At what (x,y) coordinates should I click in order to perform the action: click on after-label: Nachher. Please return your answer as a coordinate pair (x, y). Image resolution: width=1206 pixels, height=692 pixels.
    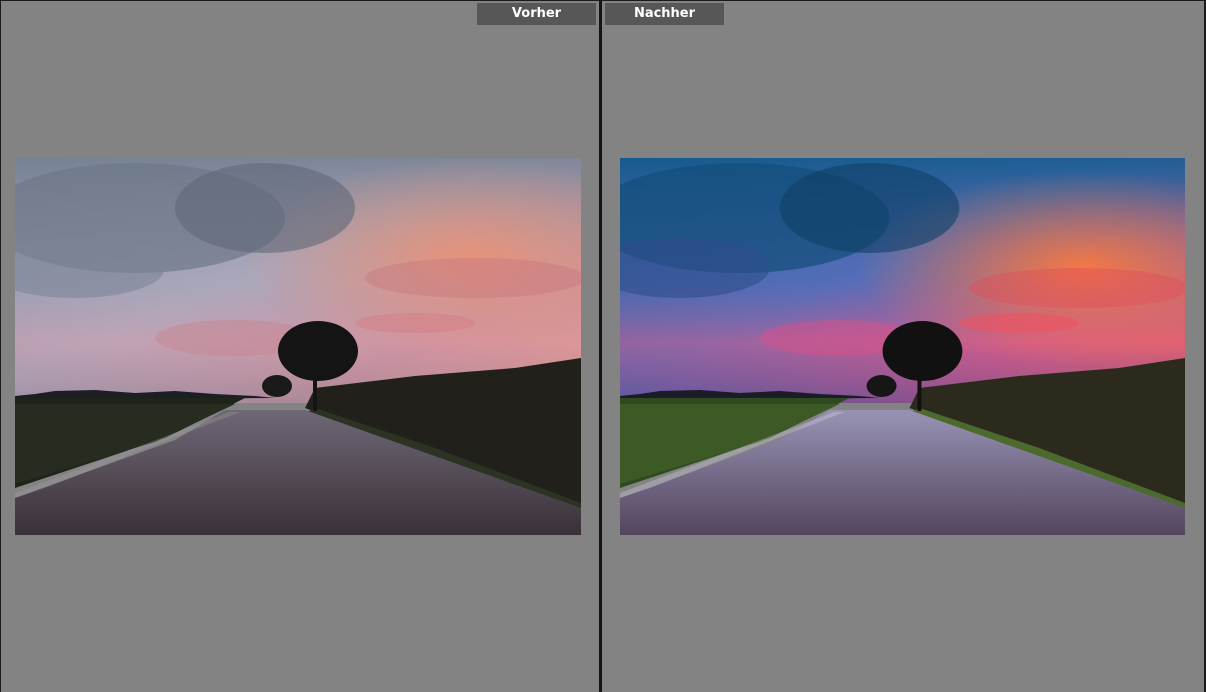
    Looking at the image, I should click on (664, 14).